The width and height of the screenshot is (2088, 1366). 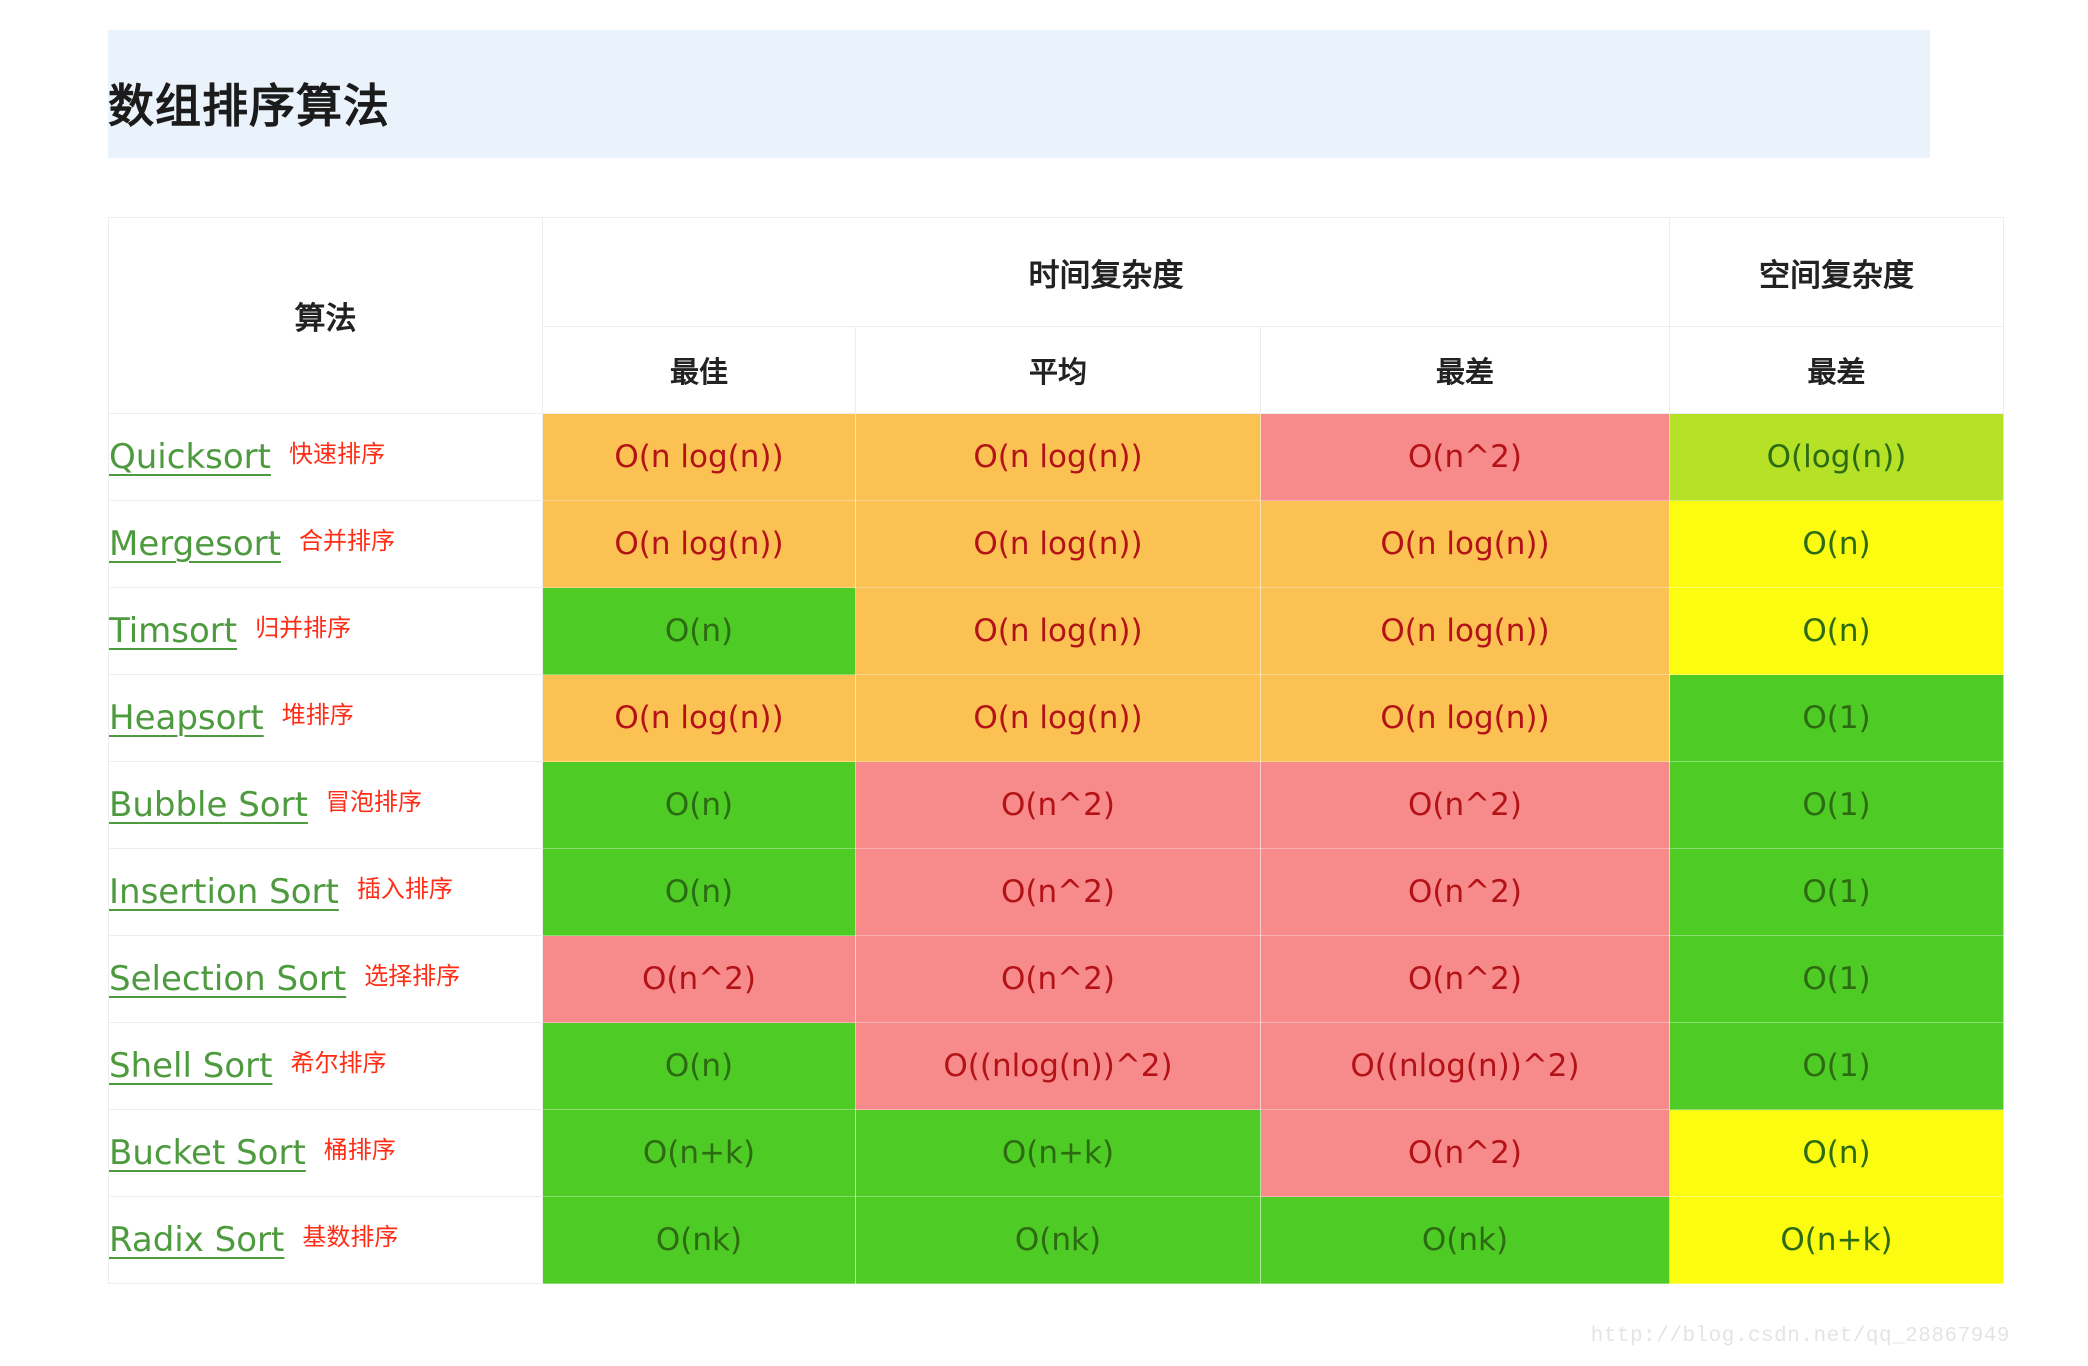 I want to click on complexity-cell-best: O(n+k), so click(x=699, y=1153).